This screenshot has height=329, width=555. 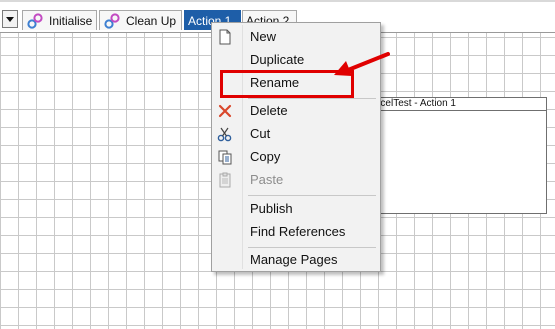 What do you see at coordinates (265, 156) in the screenshot?
I see `menu-item-label: Copy` at bounding box center [265, 156].